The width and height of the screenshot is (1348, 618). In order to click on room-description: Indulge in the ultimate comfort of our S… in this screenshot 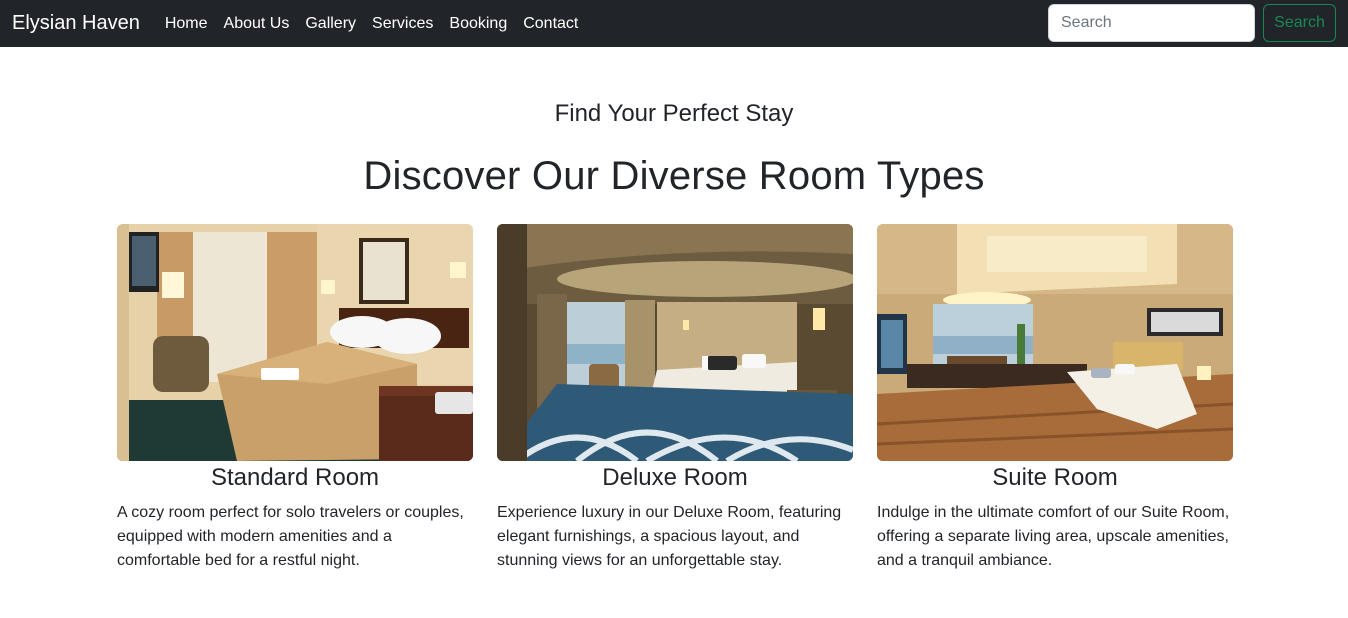, I will do `click(1053, 536)`.